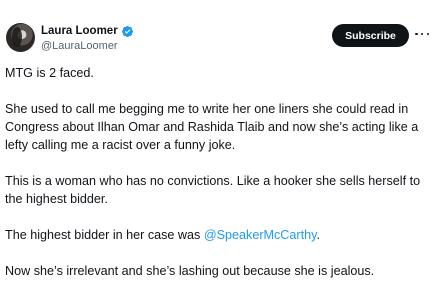  Describe the element at coordinates (49, 73) in the screenshot. I see `tweet-paragraph-1: MTG is 2 faced.` at that location.